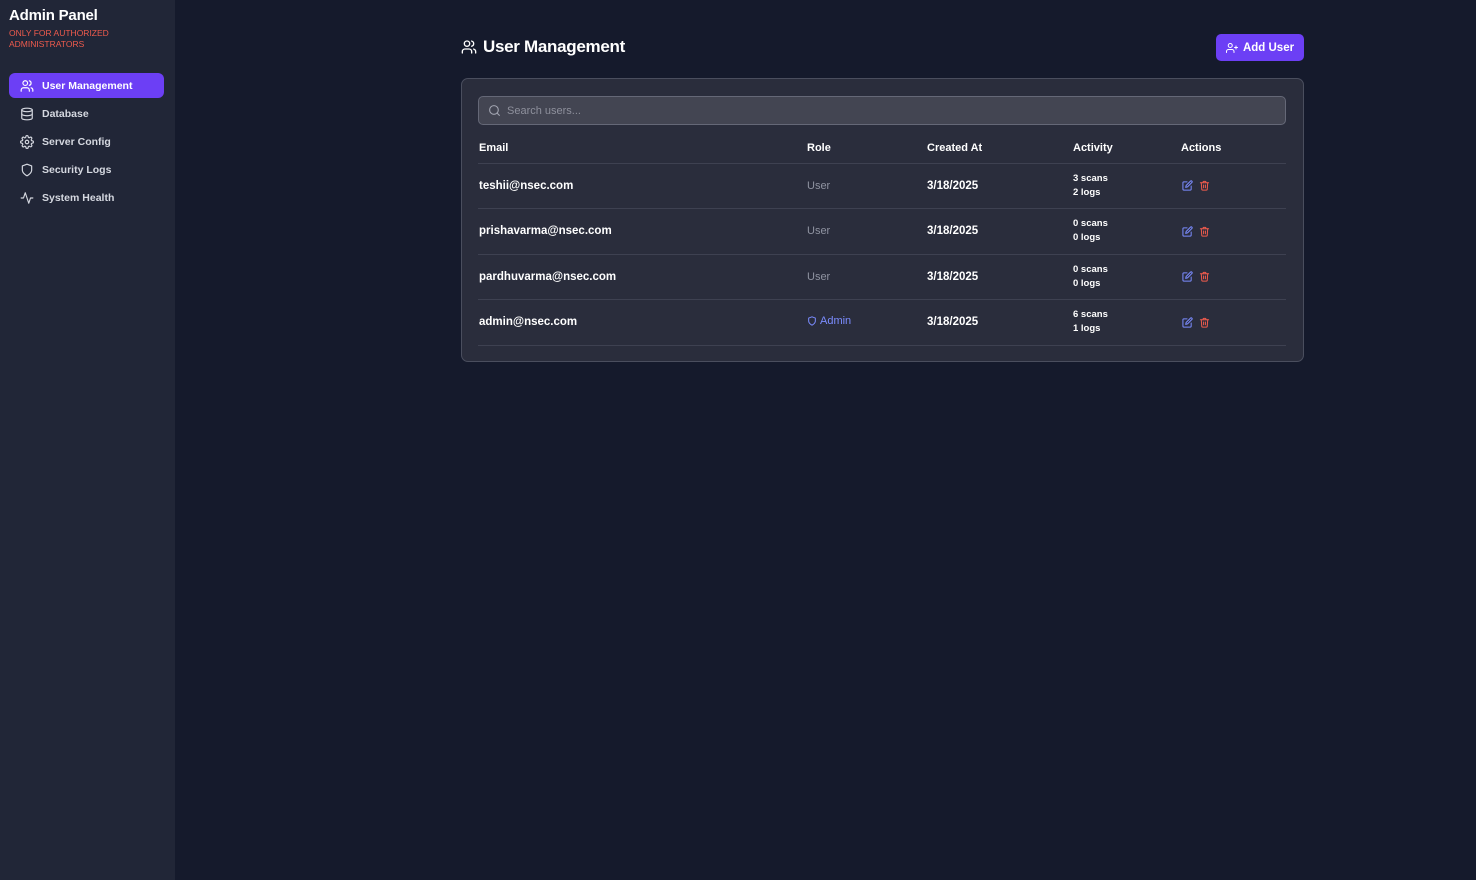 The image size is (1476, 880). I want to click on sidebar-item-server-config: Server Config, so click(86, 141).